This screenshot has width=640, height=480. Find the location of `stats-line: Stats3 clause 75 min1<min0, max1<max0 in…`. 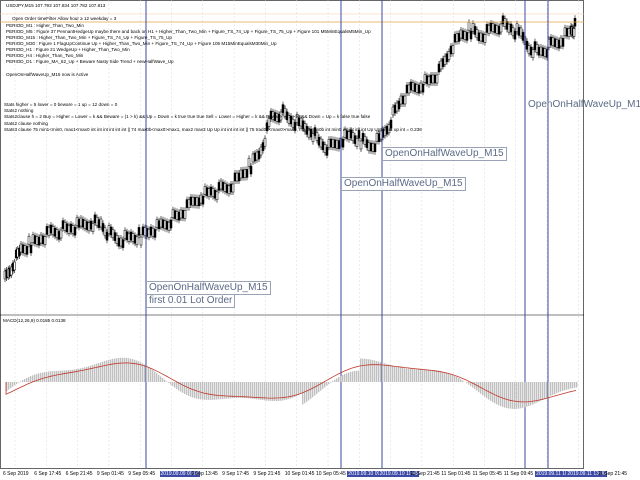

stats-line: Stats3 clause 75 min1<min0, max1<max0 in… is located at coordinates (213, 129).